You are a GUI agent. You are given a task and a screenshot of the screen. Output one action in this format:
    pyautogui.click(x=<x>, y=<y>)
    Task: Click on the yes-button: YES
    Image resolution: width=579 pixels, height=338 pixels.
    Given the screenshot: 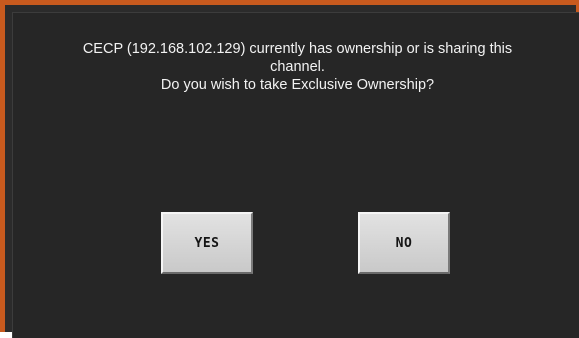 What is the action you would take?
    pyautogui.click(x=207, y=243)
    